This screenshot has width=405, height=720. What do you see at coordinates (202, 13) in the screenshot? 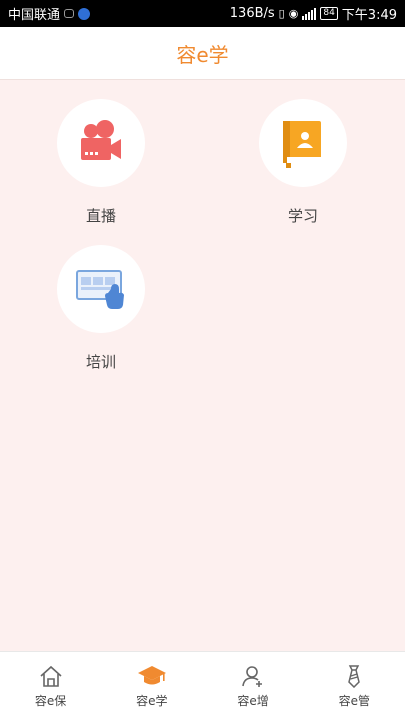
I see `status-bar: 中国联通 136B/s ▯ ◉ 84 下午3:49` at bounding box center [202, 13].